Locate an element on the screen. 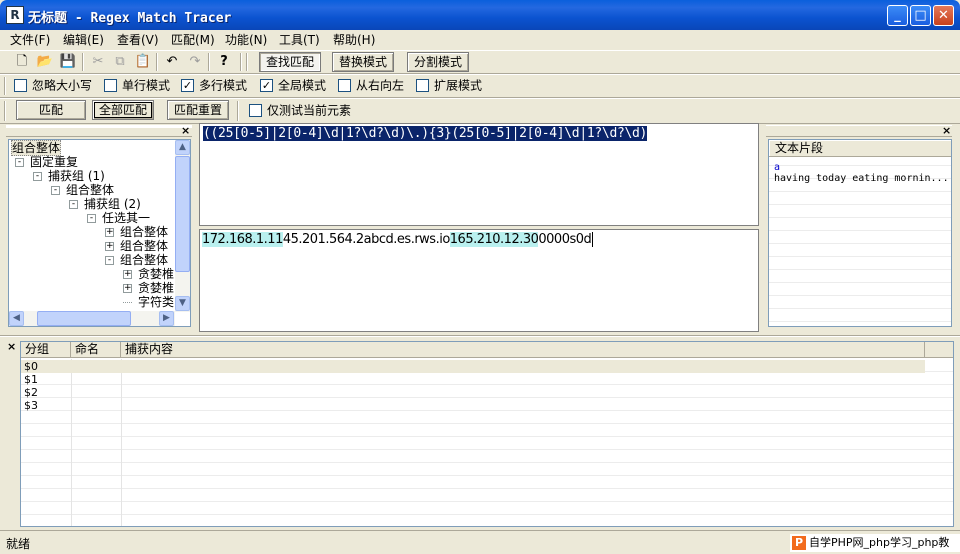 Image resolution: width=960 pixels, height=554 pixels. tree-node-label: 固定重复 is located at coordinates (54, 162).